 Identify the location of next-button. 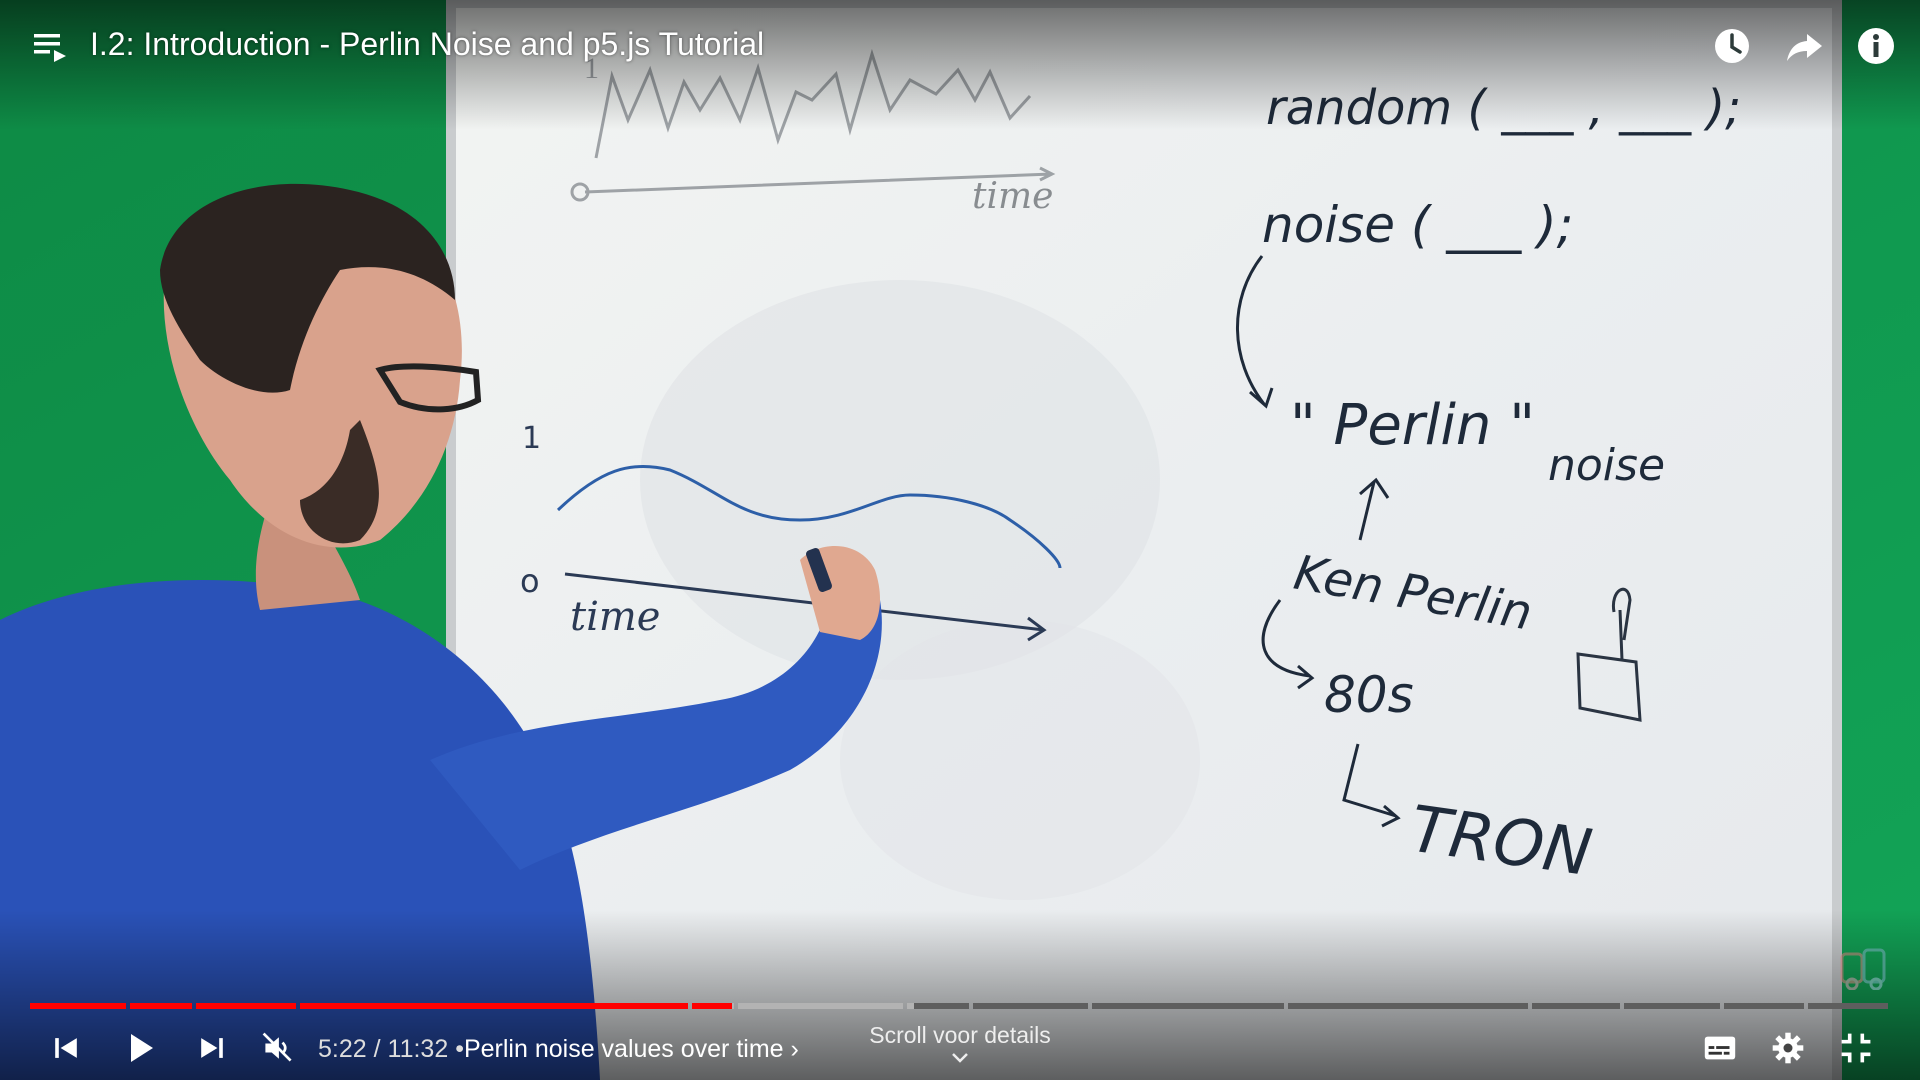
(212, 1048).